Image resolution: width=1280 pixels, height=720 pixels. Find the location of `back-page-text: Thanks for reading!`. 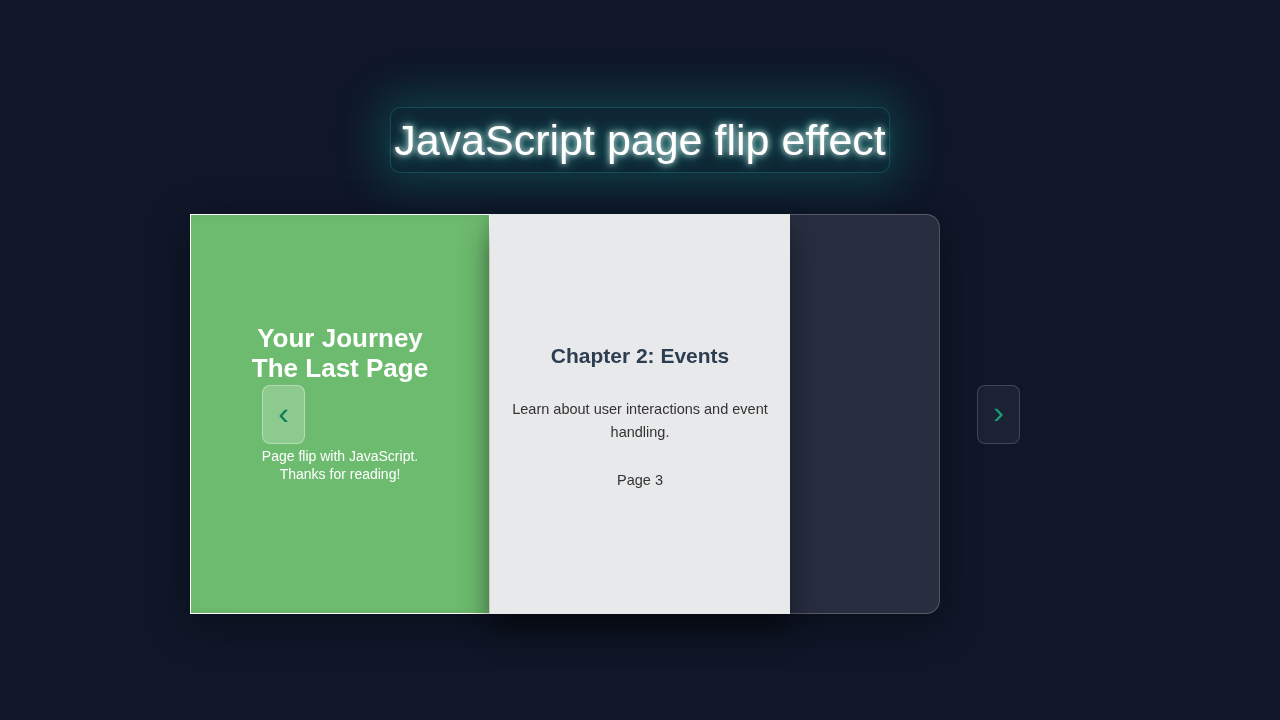

back-page-text: Thanks for reading! is located at coordinates (340, 474).